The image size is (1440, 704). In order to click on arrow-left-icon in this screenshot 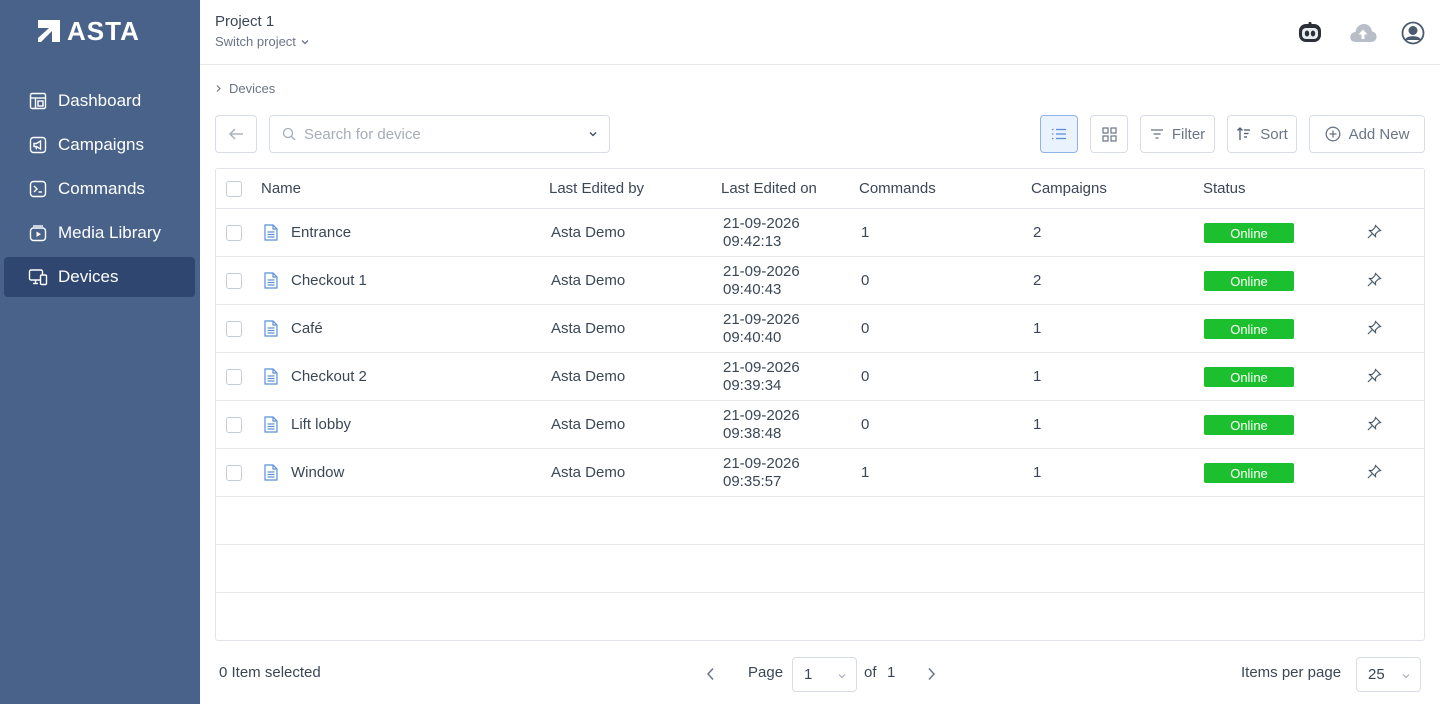, I will do `click(236, 134)`.